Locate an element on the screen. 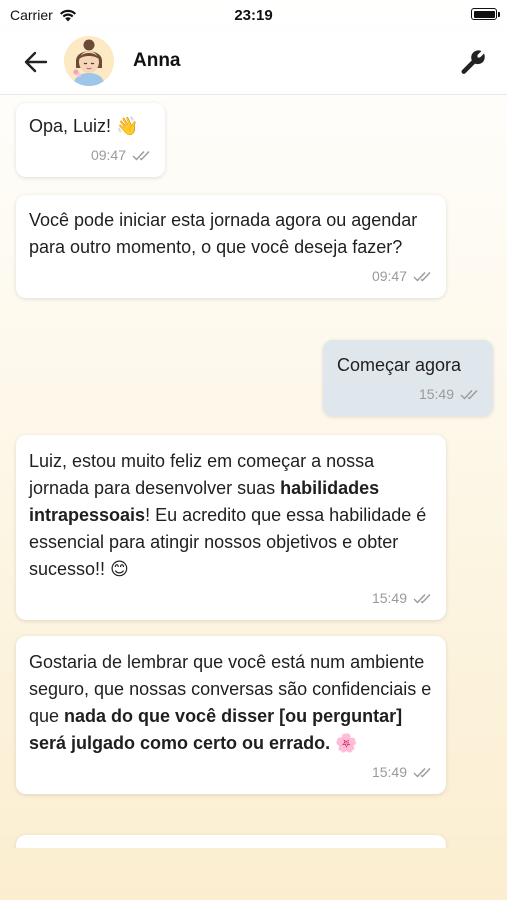 The image size is (507, 900). status-bar: Carrier 23:19 is located at coordinates (253, 15).